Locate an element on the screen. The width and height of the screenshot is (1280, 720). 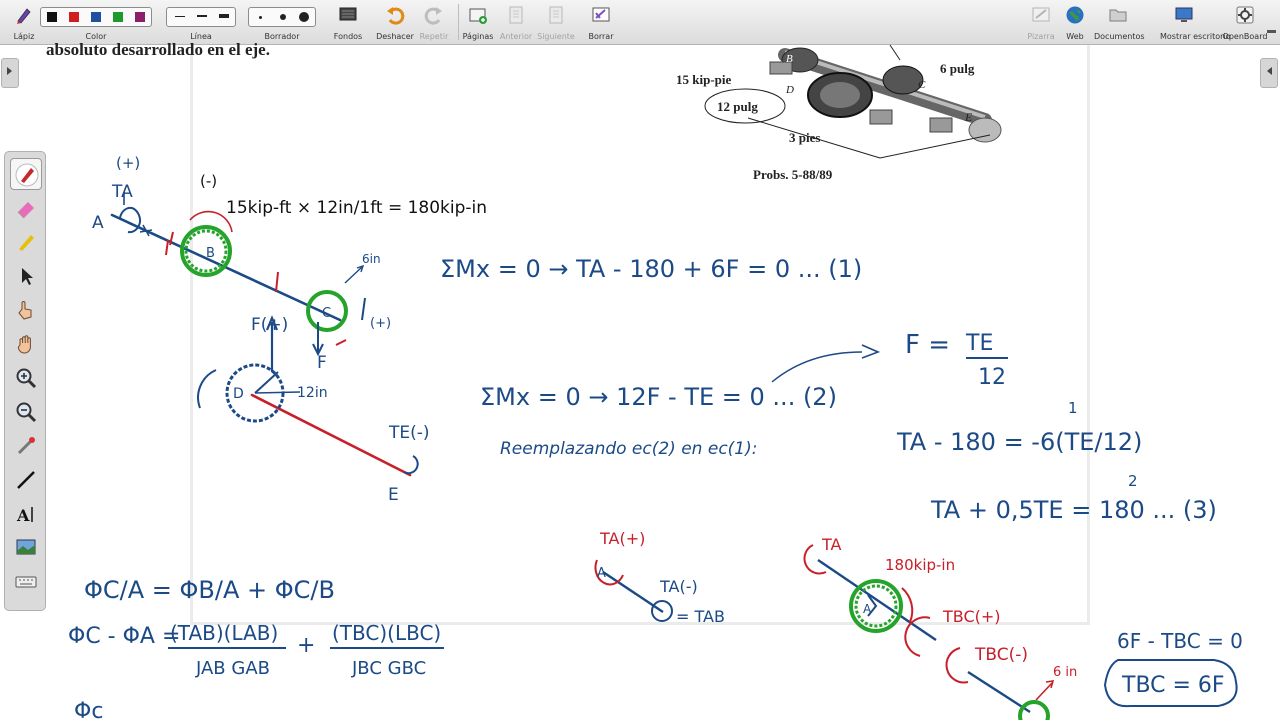
tbc-equation: 6F - TBC = 0 is located at coordinates (1180, 641).